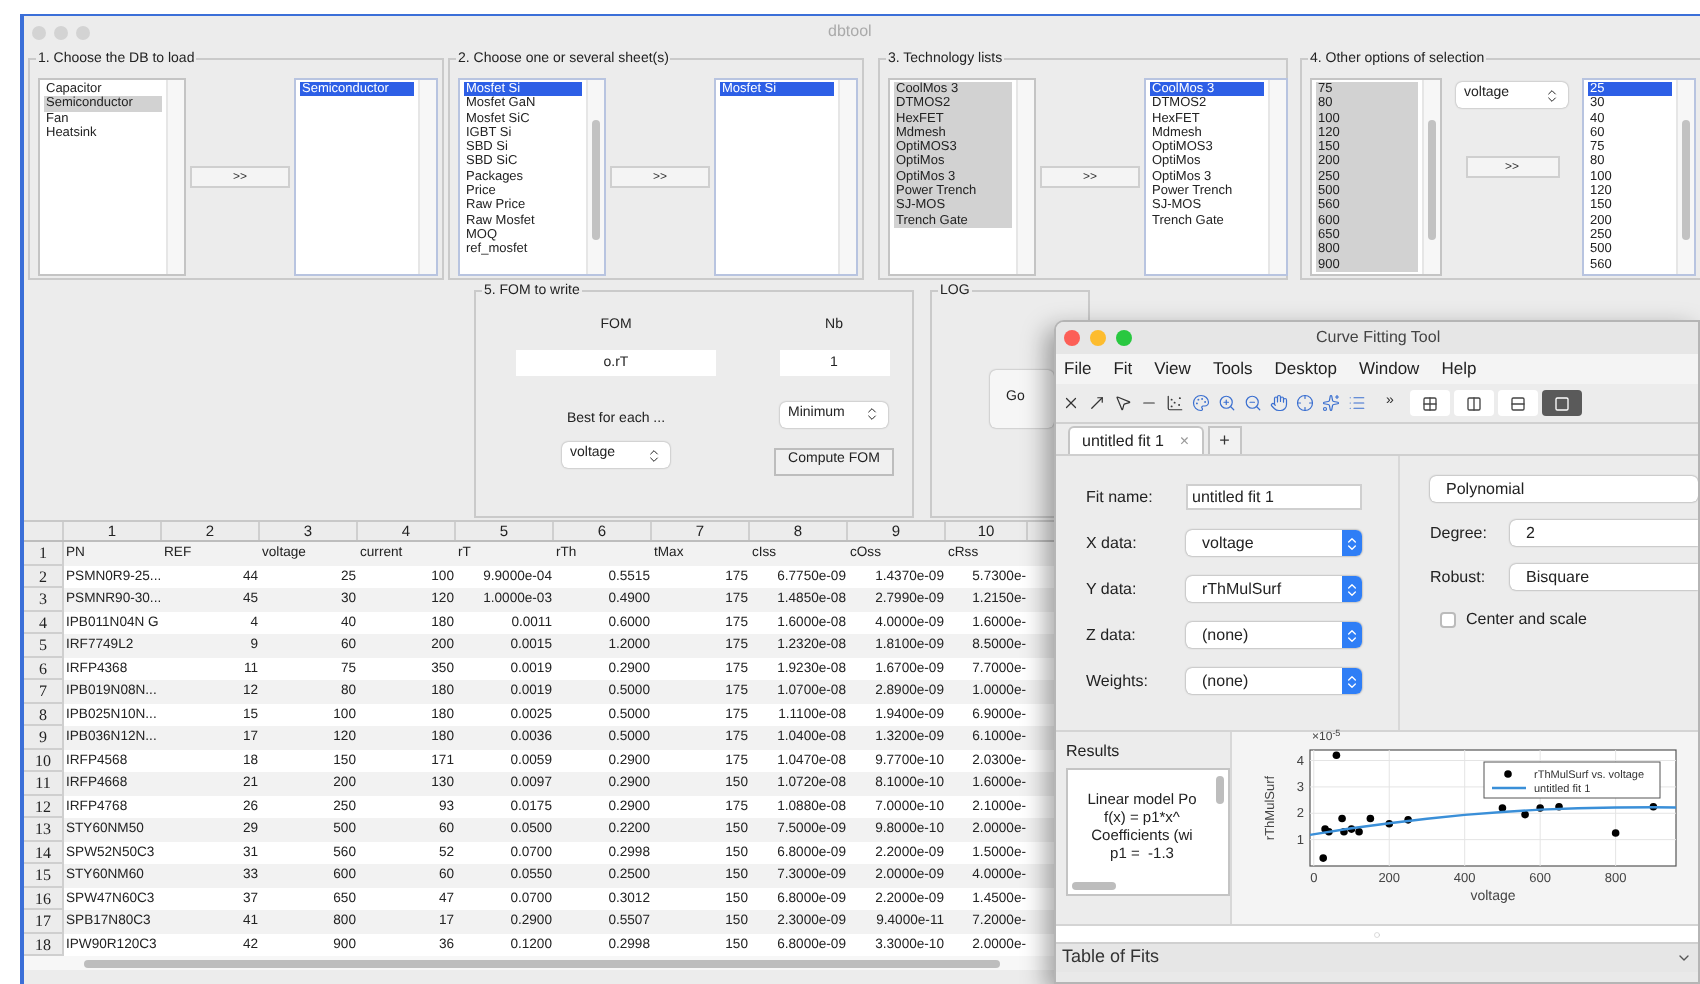 The image size is (1700, 984). I want to click on row-header: 12, so click(44, 806).